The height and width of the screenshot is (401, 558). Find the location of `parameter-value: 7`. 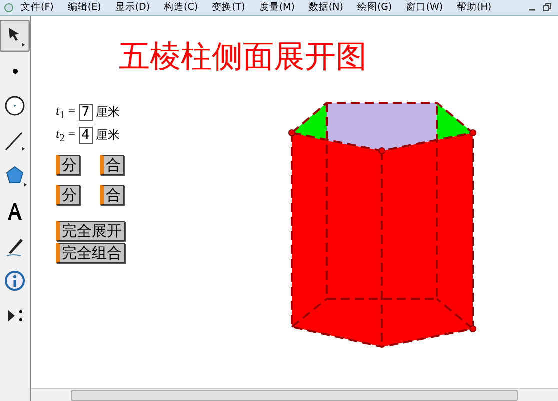

parameter-value: 7 is located at coordinates (85, 112).